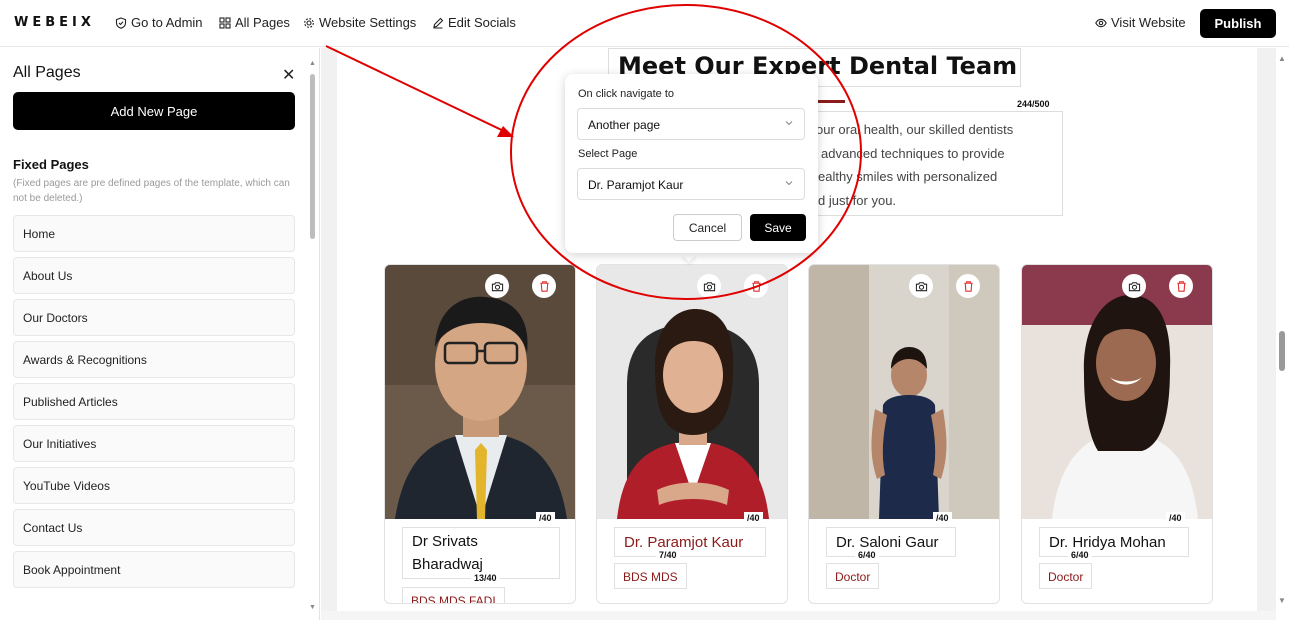 The width and height of the screenshot is (1289, 620). I want to click on paragraph-line: advanced techniques to provide, so click(913, 153).